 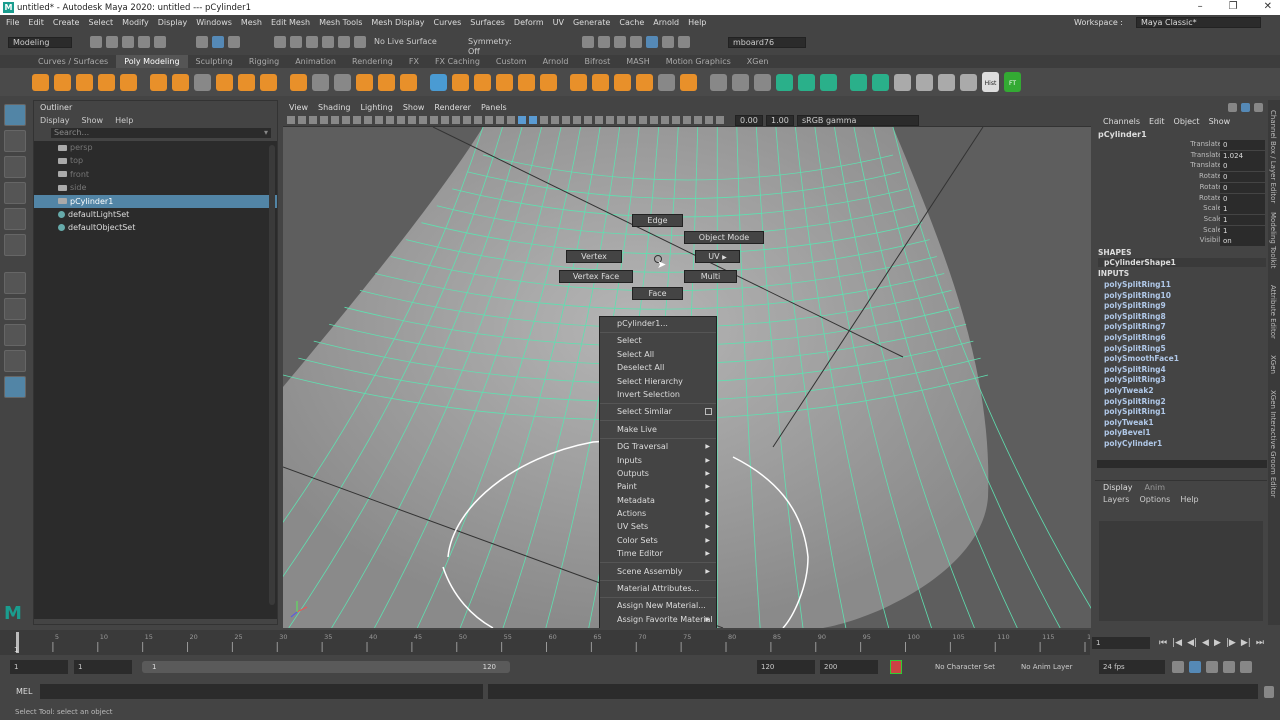 What do you see at coordinates (1135, 411) in the screenshot?
I see `input-node-polysplitring1: polySplitRing1` at bounding box center [1135, 411].